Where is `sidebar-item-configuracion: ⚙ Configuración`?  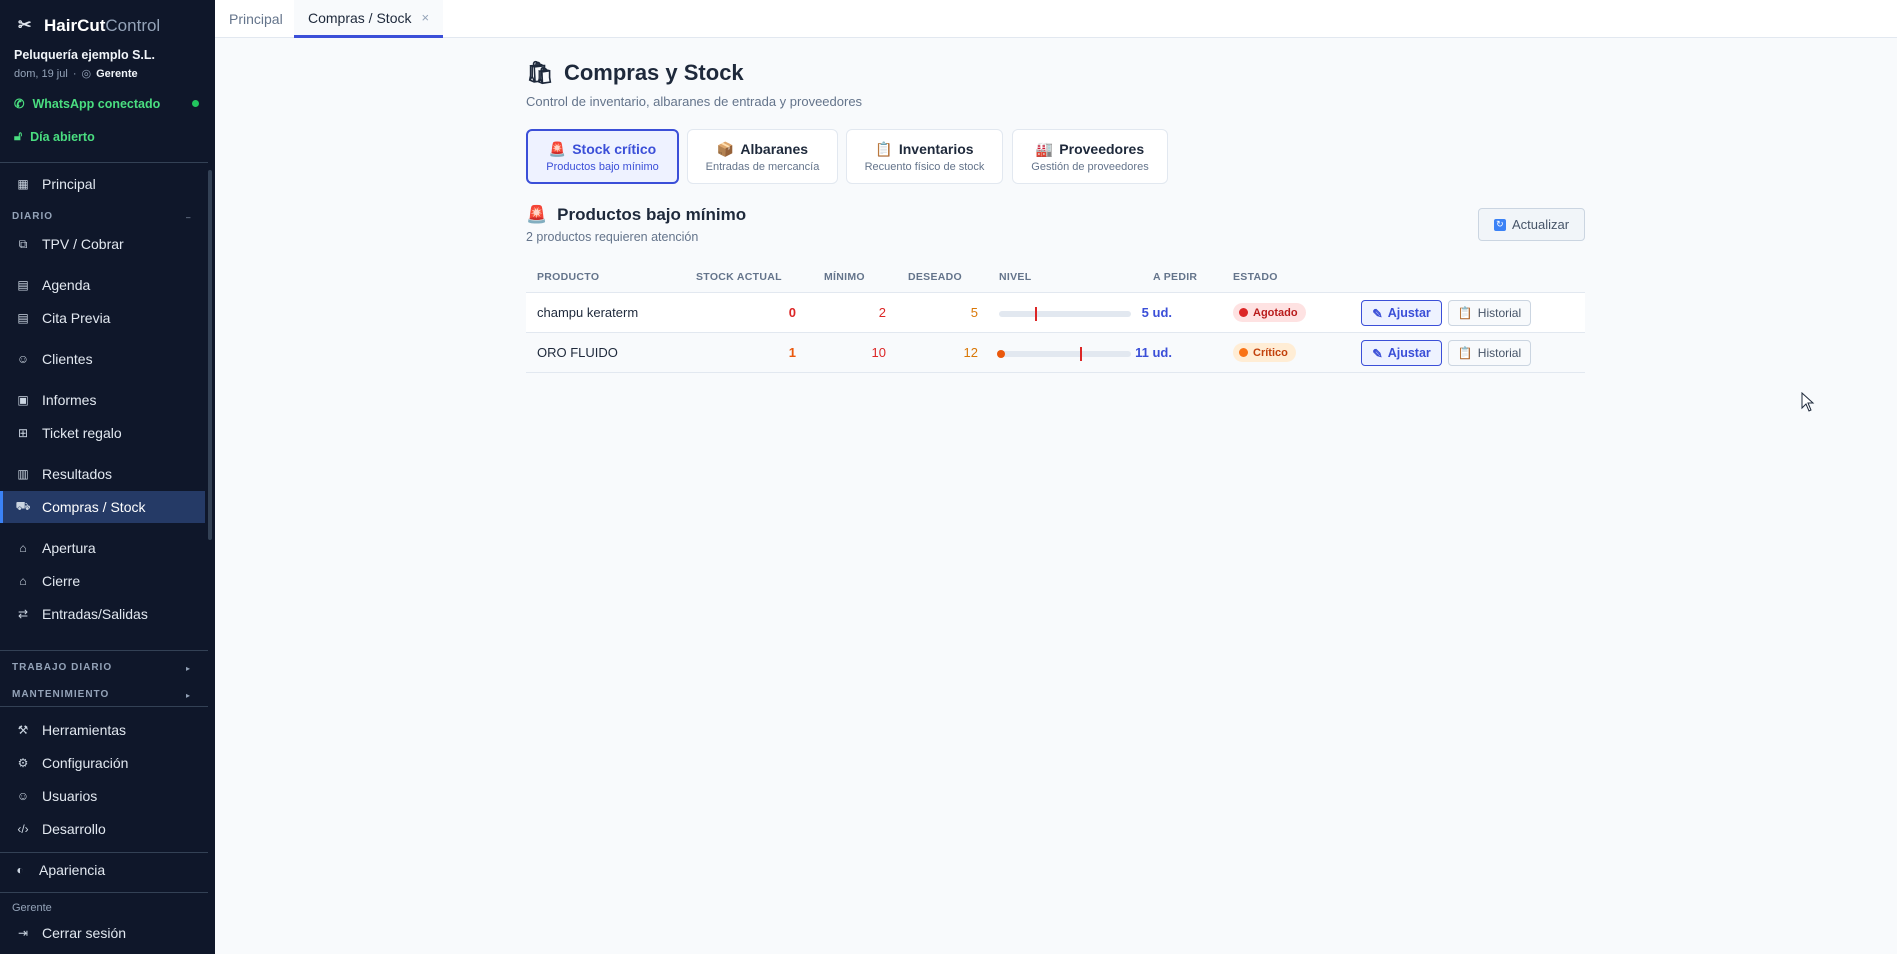 sidebar-item-configuracion: ⚙ Configuración is located at coordinates (102, 763).